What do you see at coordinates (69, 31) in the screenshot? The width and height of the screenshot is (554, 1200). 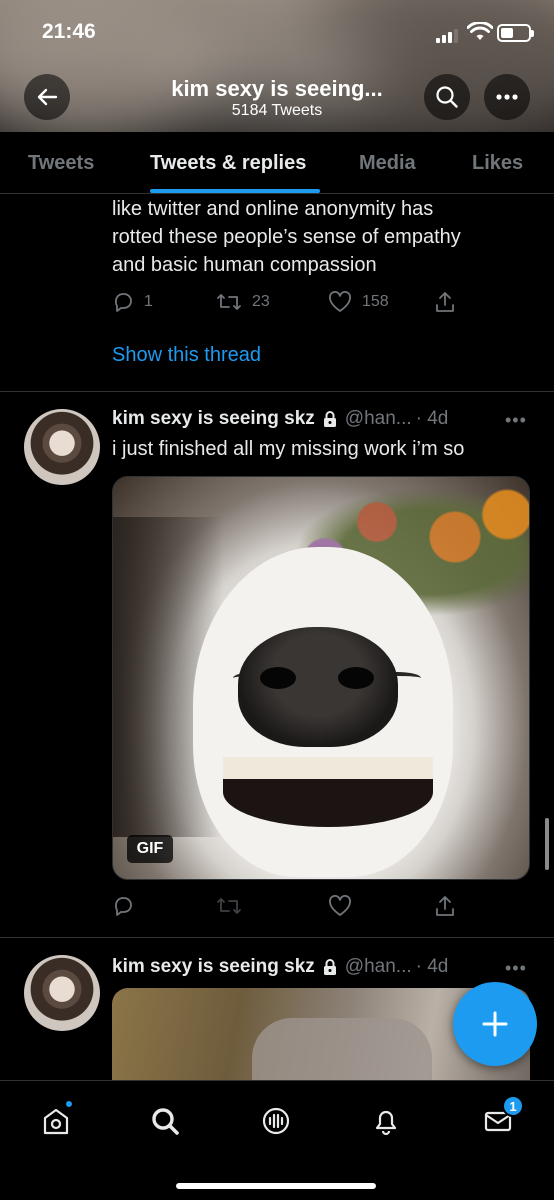 I see `status-time: 21:46` at bounding box center [69, 31].